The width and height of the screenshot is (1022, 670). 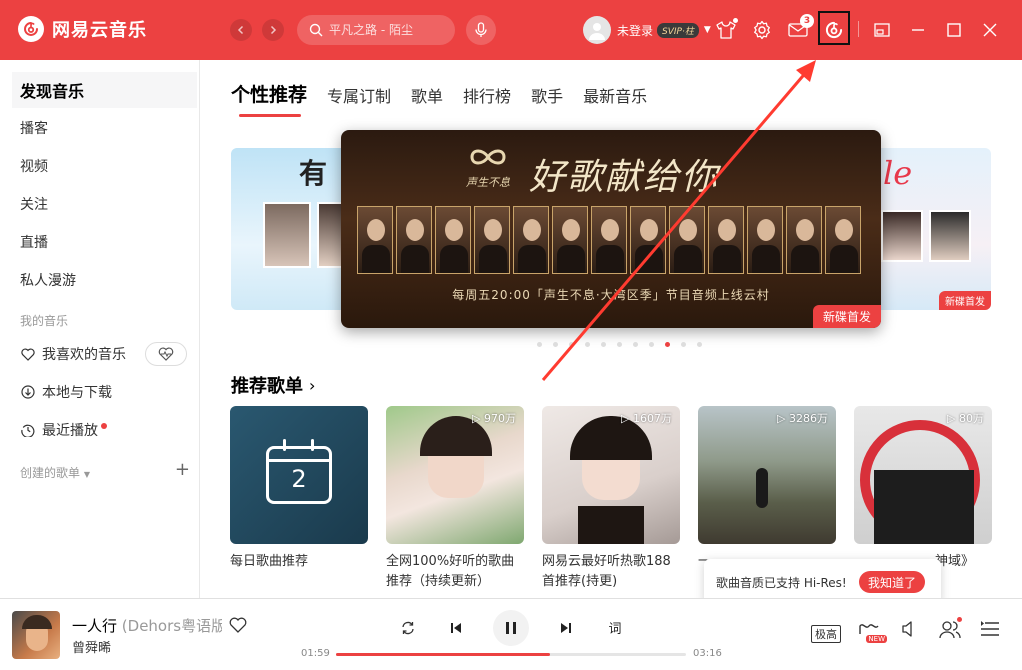 I want to click on sidebar-item-local: 本地与下载, so click(x=104, y=392).